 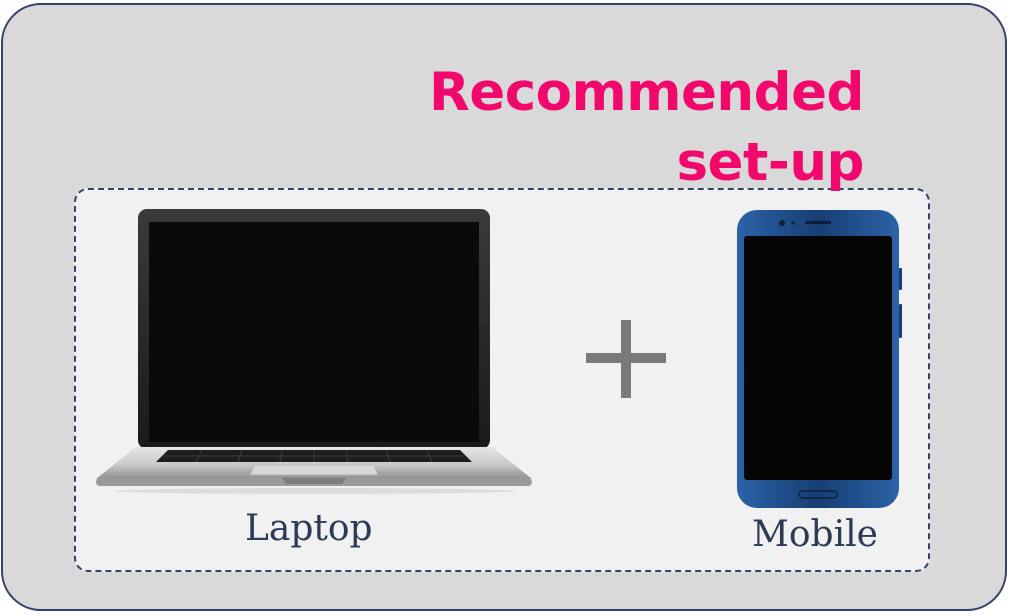 I want to click on recommended-setup-title: Recommended set-up, so click(x=646, y=128).